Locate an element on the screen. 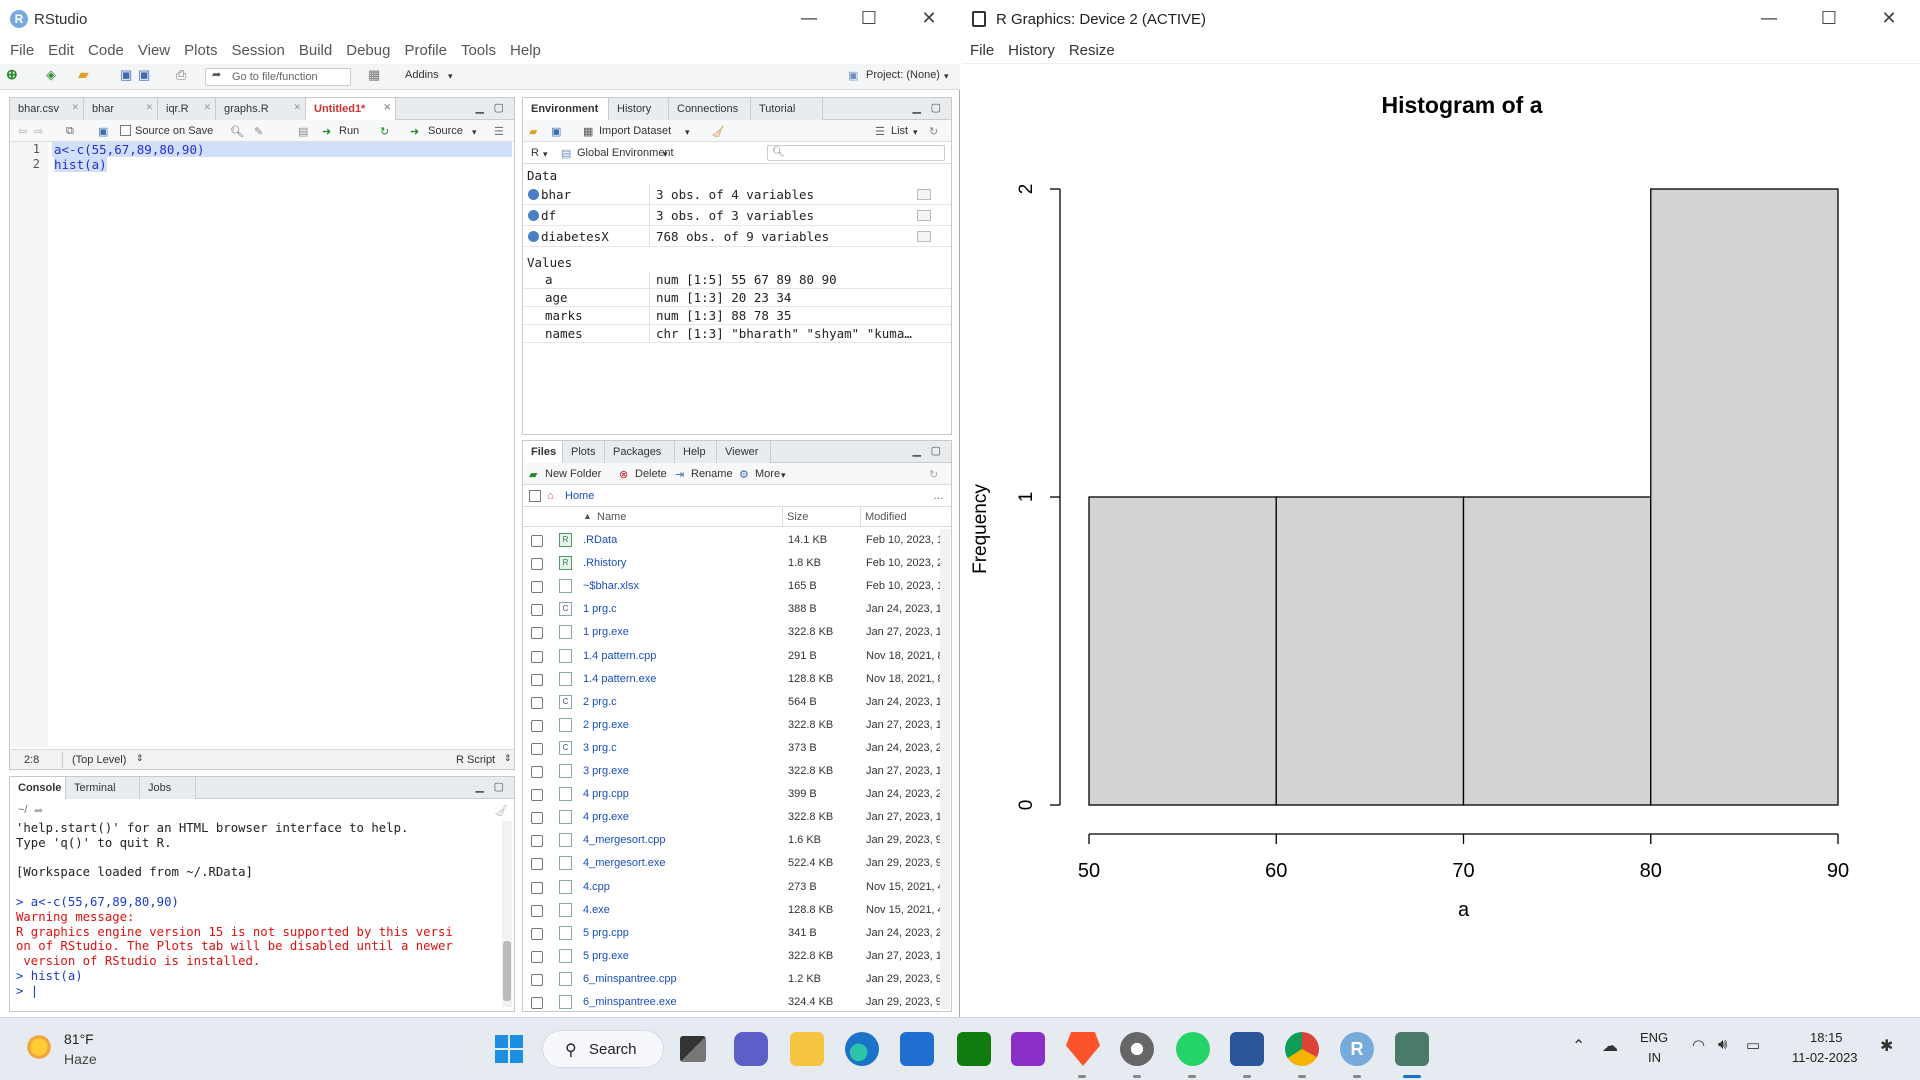 The height and width of the screenshot is (1080, 1920). load-workspace-icon: ▰ is located at coordinates (533, 131).